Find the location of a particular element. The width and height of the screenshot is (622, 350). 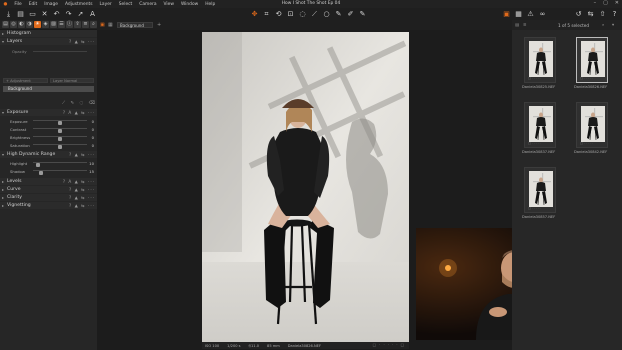

library-tab-icon: ▤ is located at coordinates (5, 24).